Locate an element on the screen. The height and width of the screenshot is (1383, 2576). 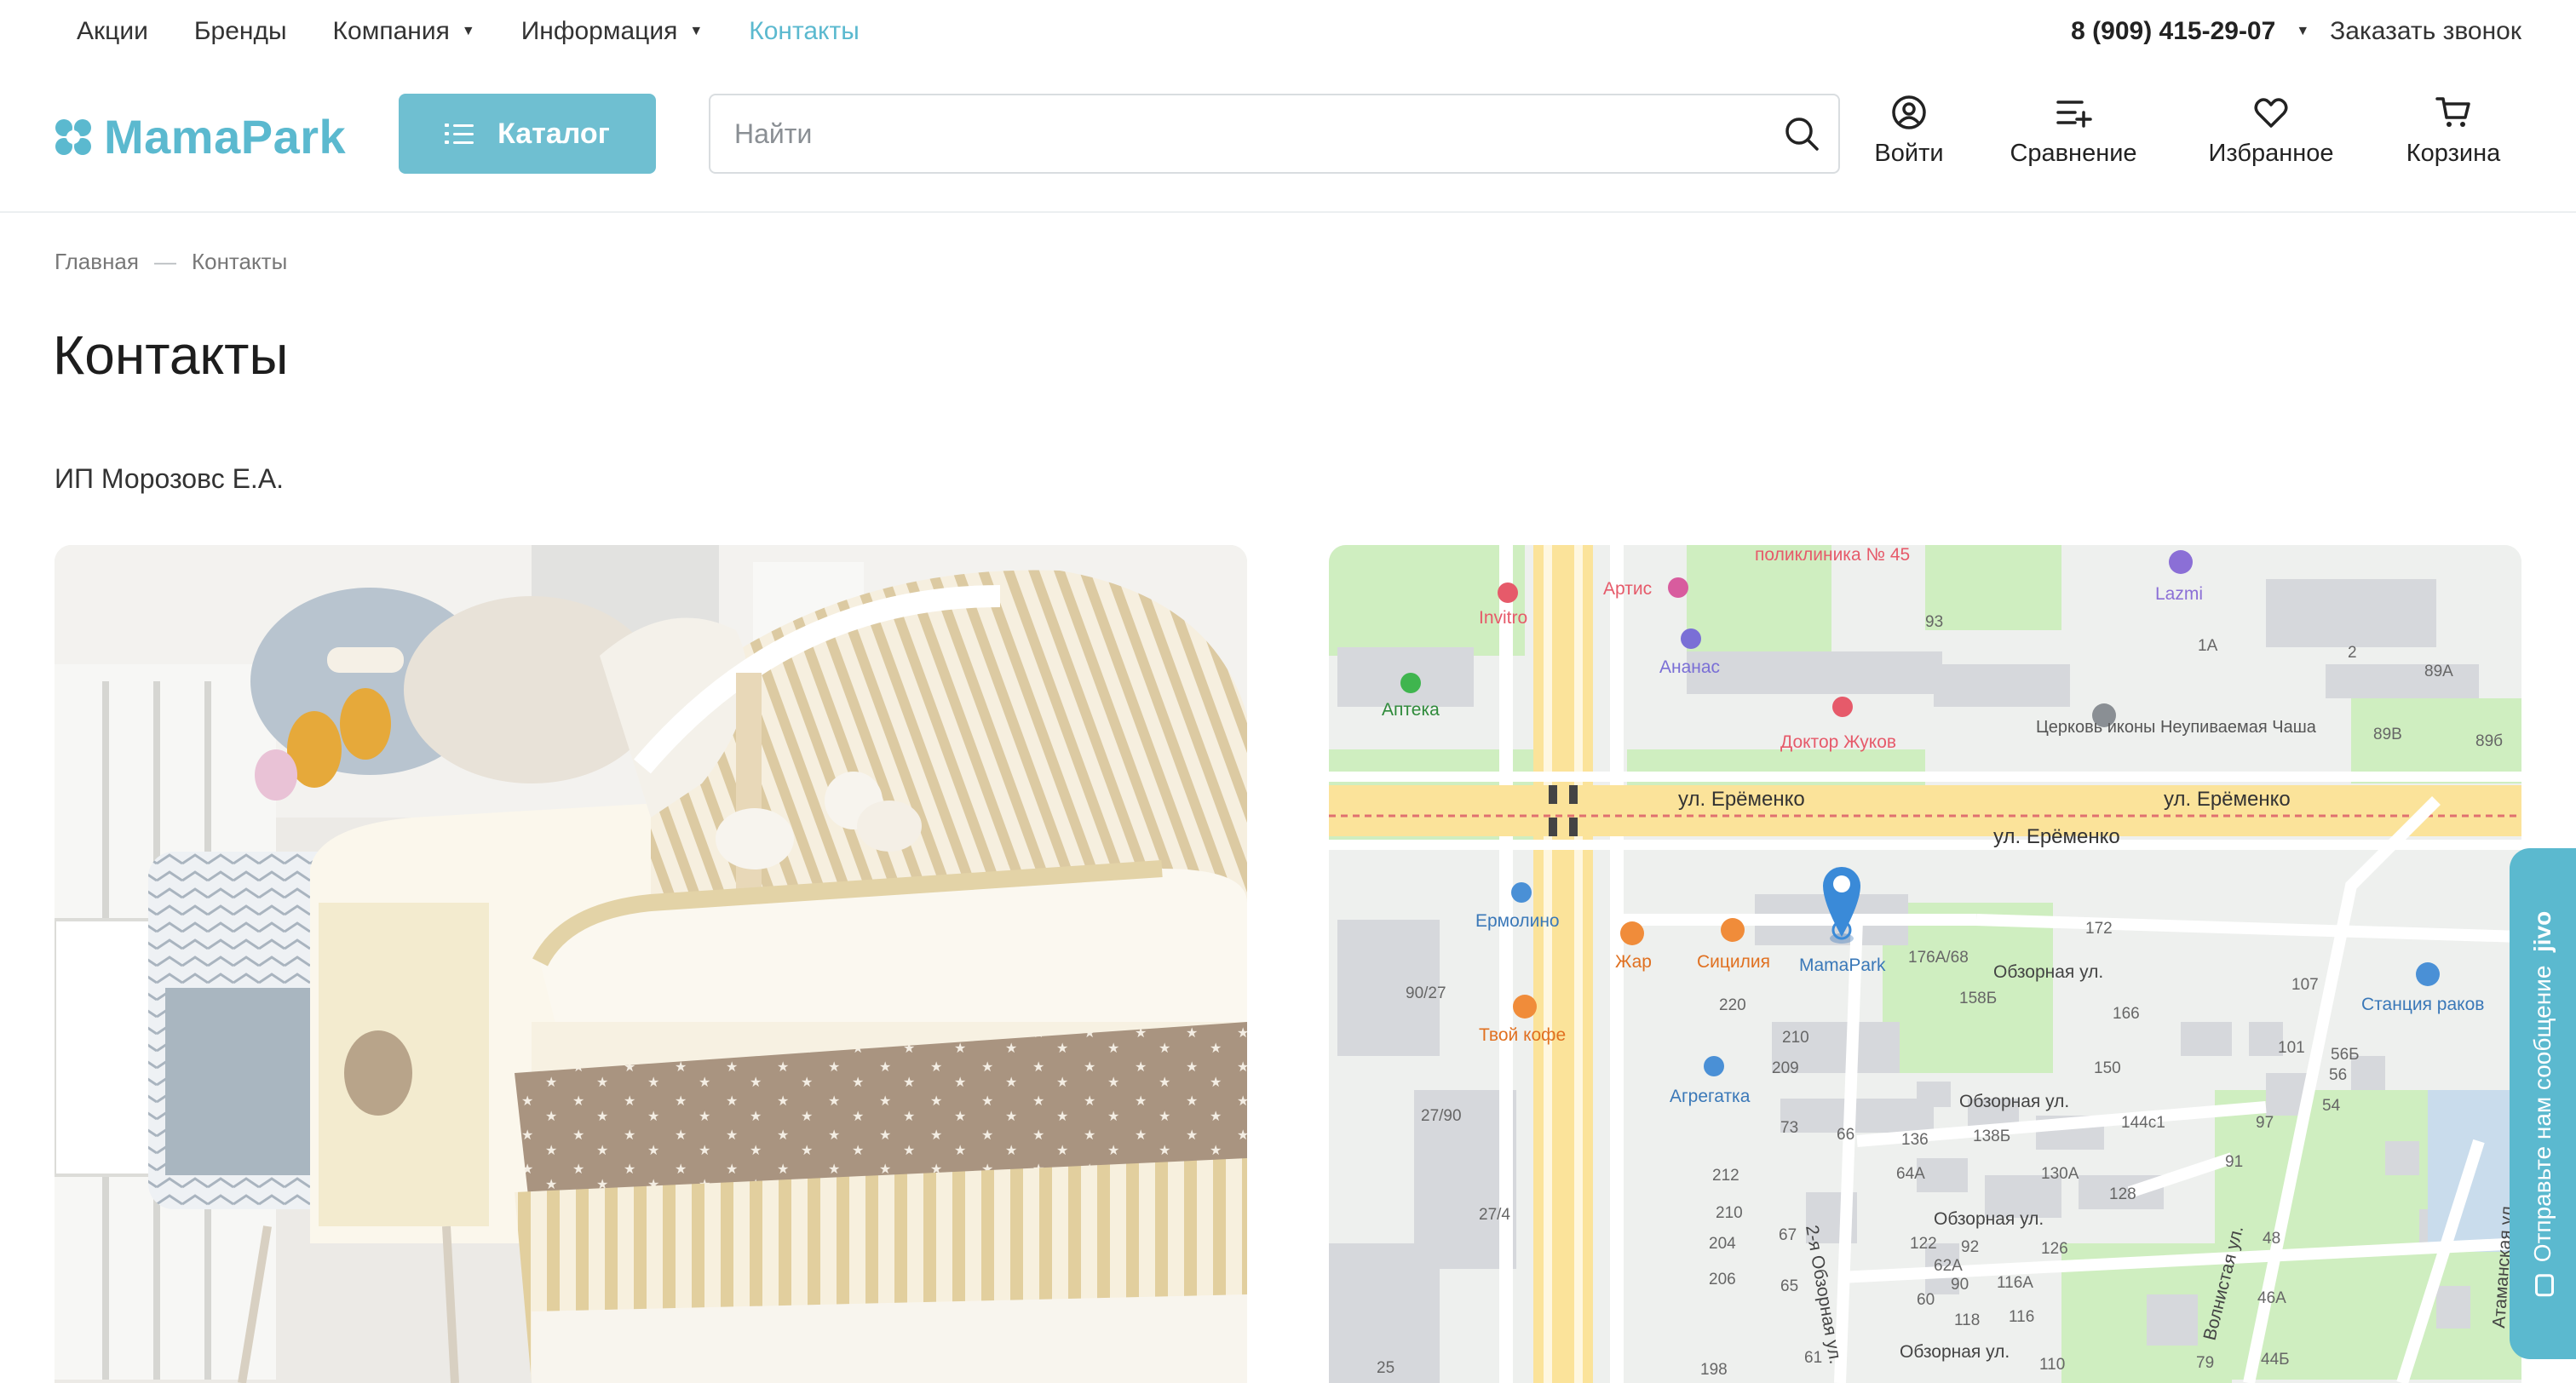
map-place-label: Жар is located at coordinates (1633, 962).